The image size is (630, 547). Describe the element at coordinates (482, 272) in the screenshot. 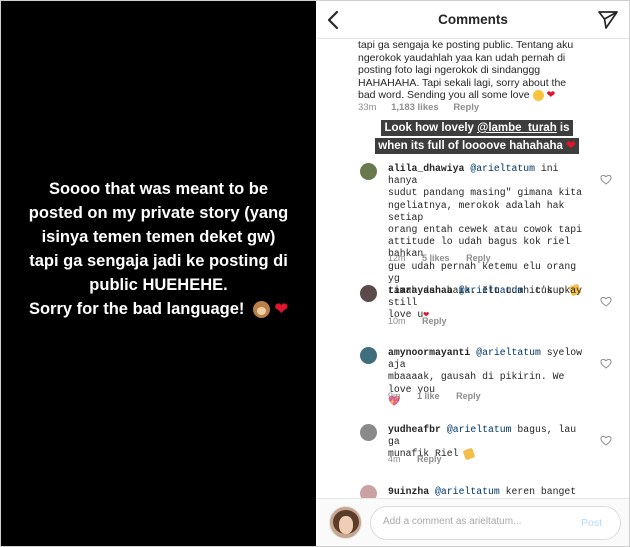

I see `comment-line: gue udah pernah ketemu elu orang yg` at that location.